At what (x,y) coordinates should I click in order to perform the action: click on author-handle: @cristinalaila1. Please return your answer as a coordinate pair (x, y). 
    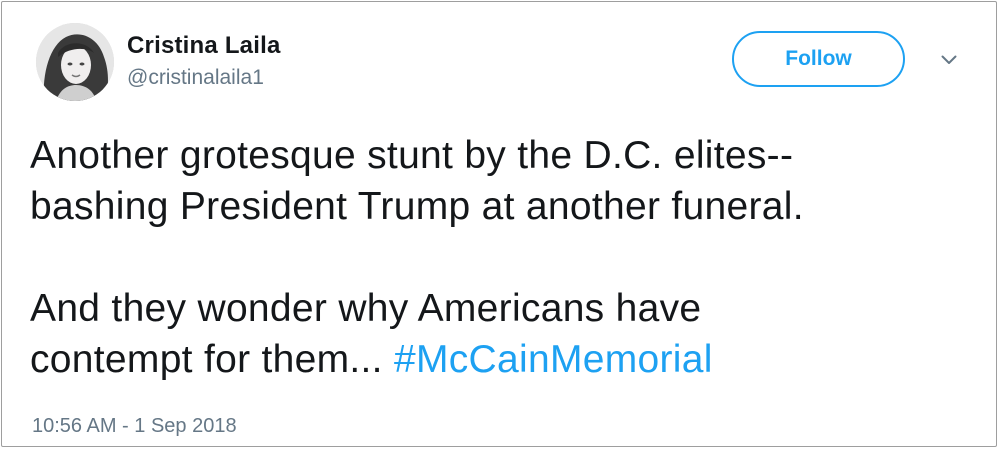
    Looking at the image, I should click on (195, 78).